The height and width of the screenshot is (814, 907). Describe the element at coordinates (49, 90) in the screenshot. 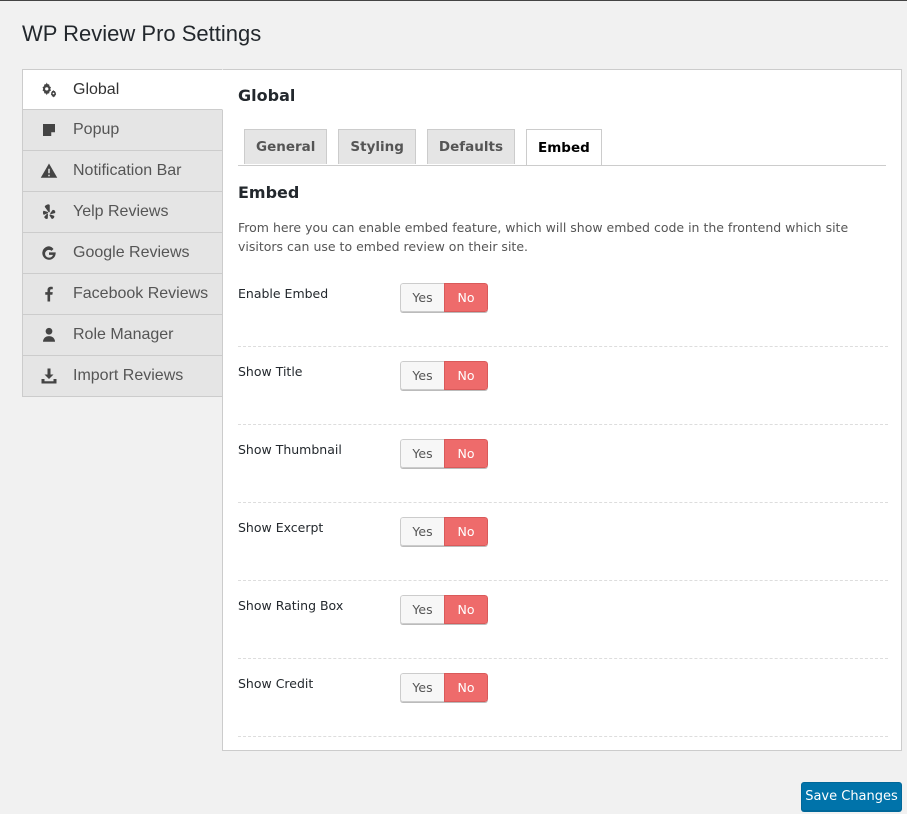

I see `gears-icon` at that location.